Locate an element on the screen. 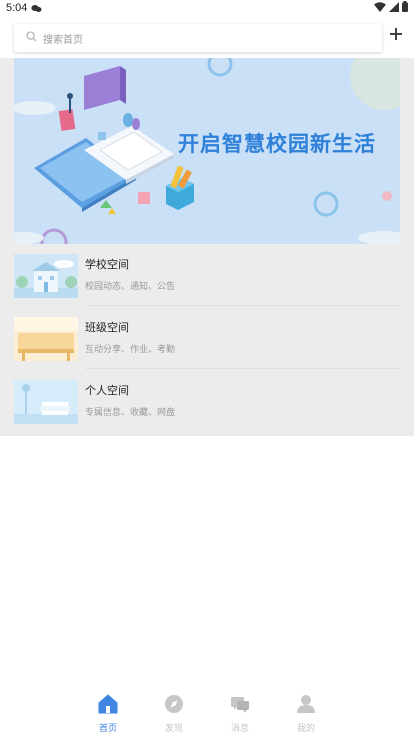  signal-icon is located at coordinates (394, 8).